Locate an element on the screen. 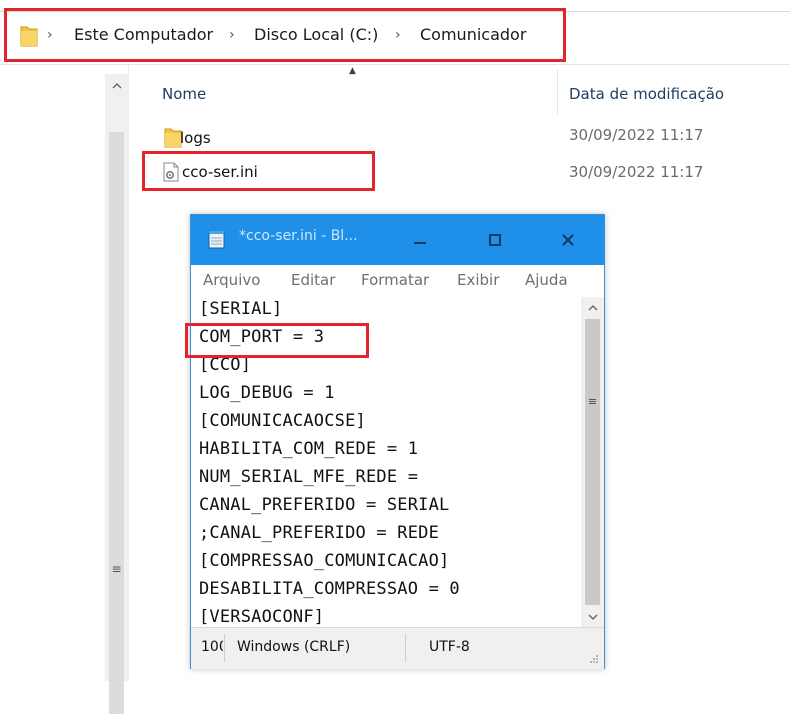 The height and width of the screenshot is (714, 790). notepad-vertical-scrollbar: ≡ is located at coordinates (592, 462).